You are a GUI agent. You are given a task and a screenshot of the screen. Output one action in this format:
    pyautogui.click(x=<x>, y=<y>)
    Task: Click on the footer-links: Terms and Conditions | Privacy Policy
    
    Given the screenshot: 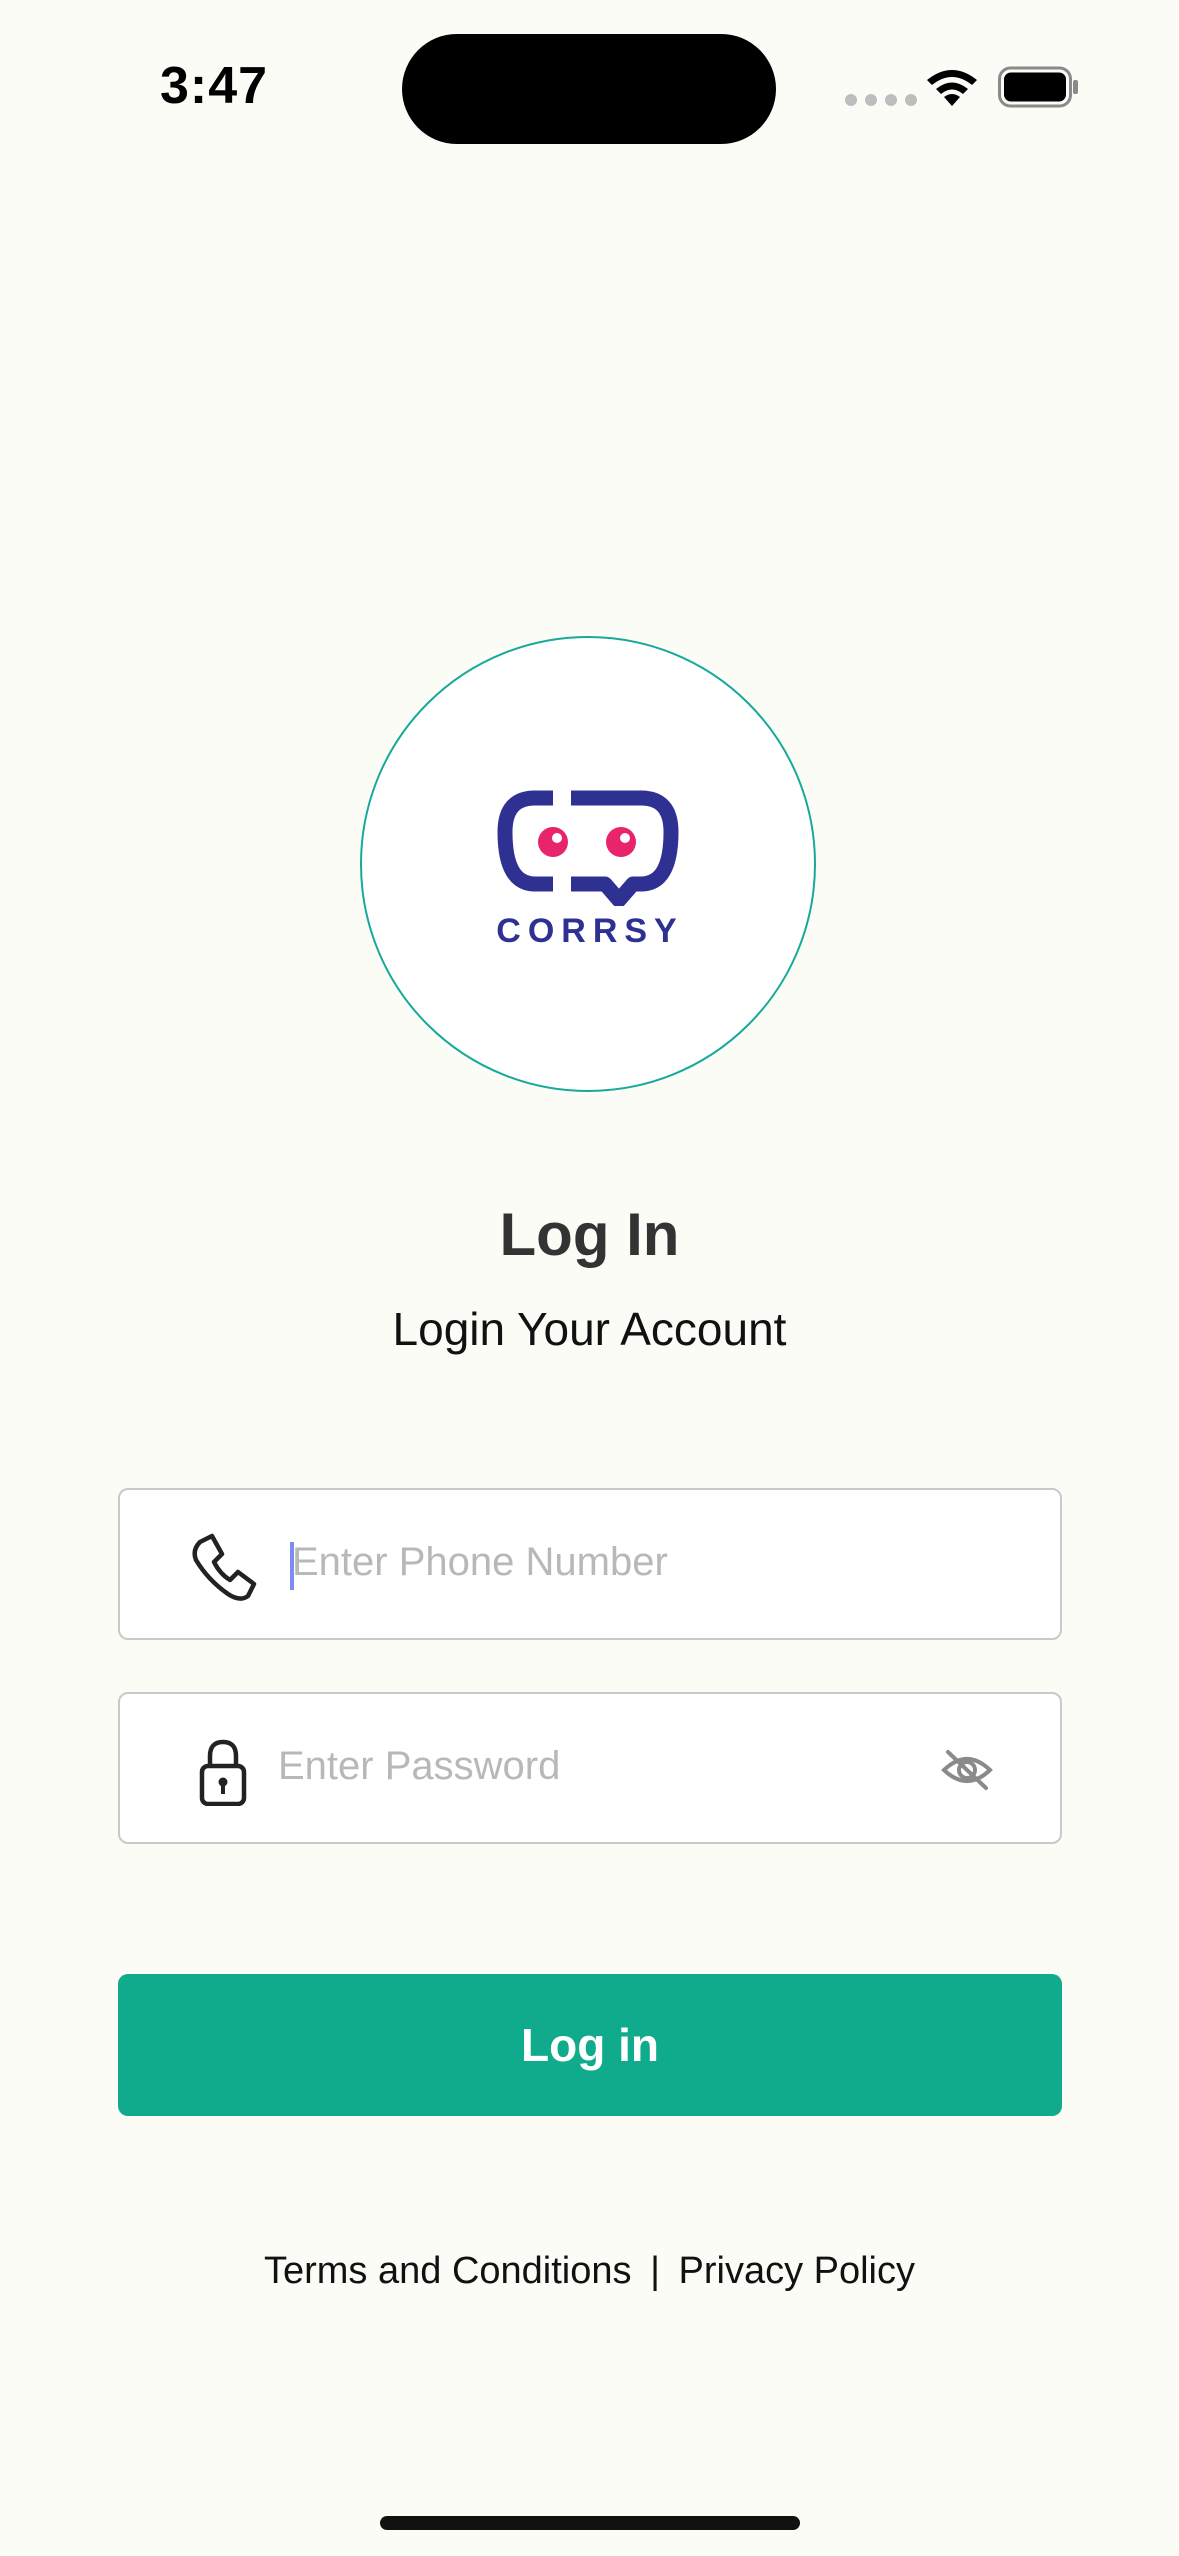 What is the action you would take?
    pyautogui.click(x=589, y=2271)
    